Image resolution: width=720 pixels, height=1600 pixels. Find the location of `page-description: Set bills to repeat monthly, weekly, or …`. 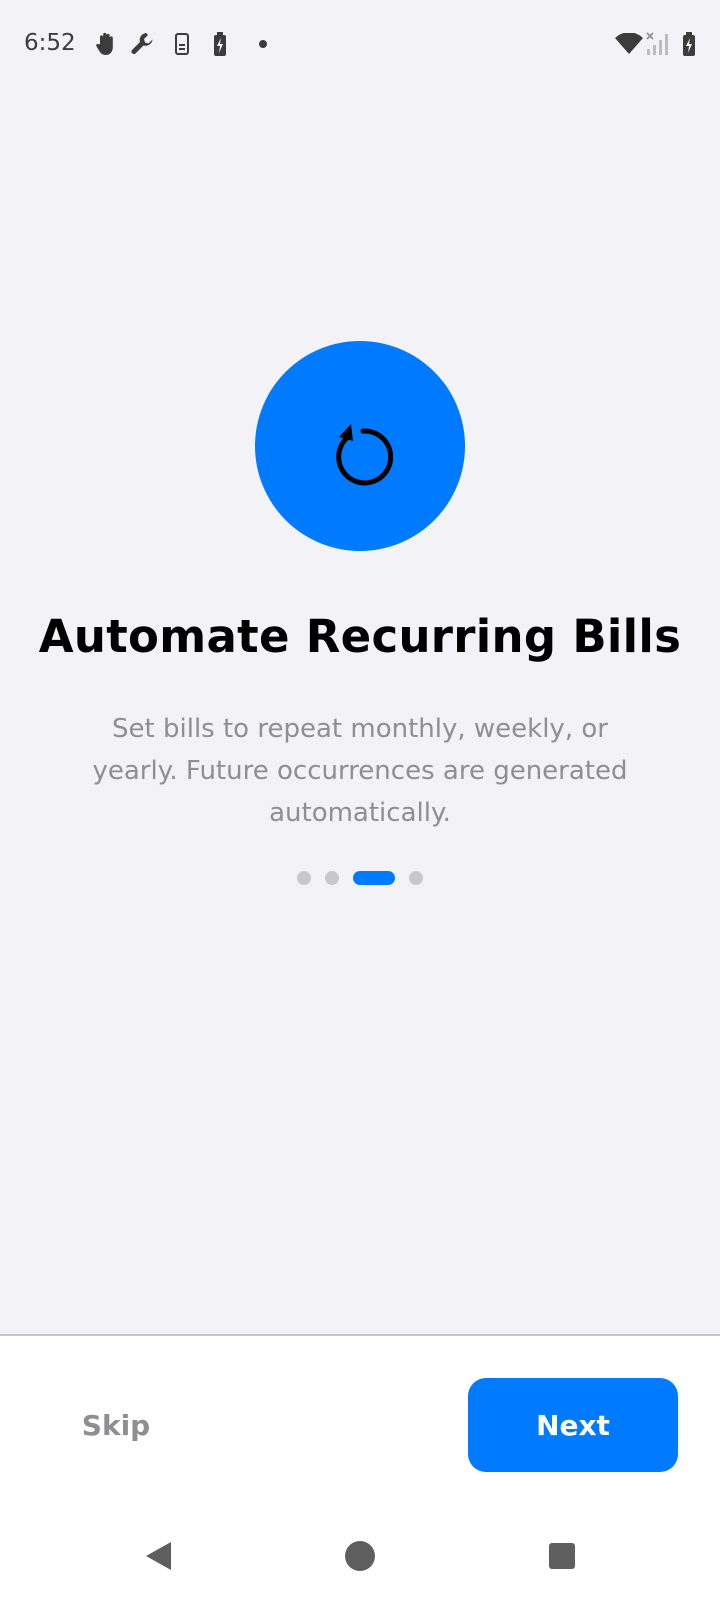

page-description: Set bills to repeat monthly, weekly, or … is located at coordinates (360, 771).